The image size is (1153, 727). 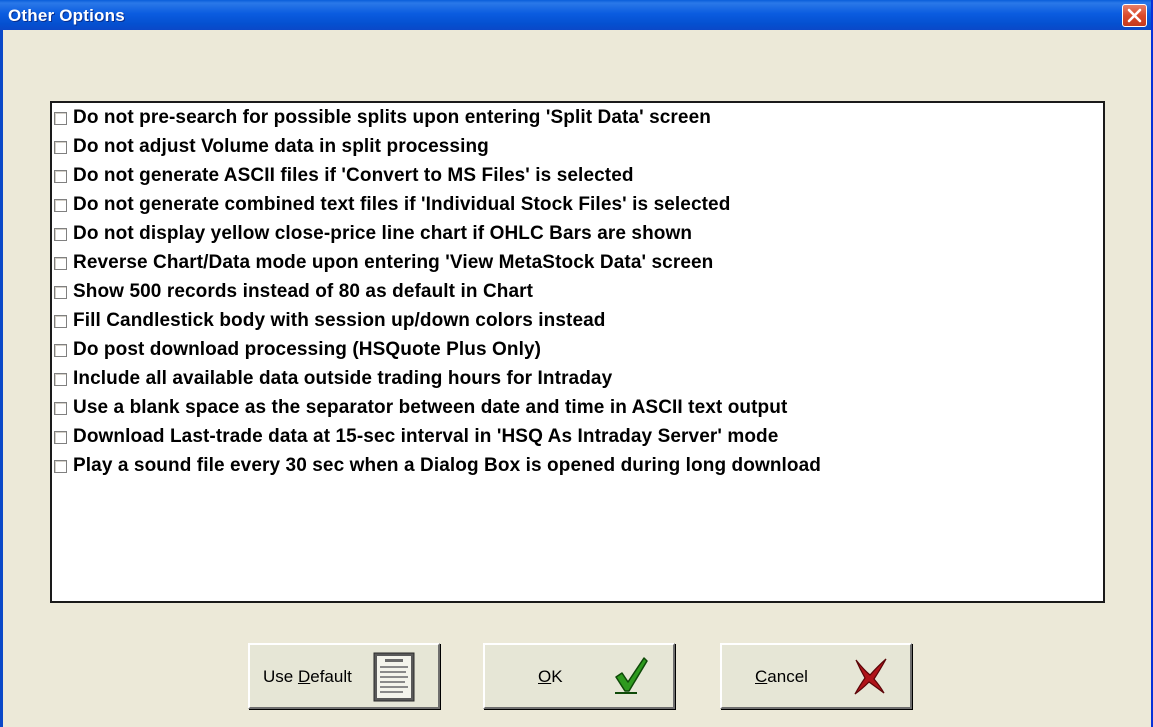 What do you see at coordinates (631, 675) in the screenshot?
I see `checkmark-icon` at bounding box center [631, 675].